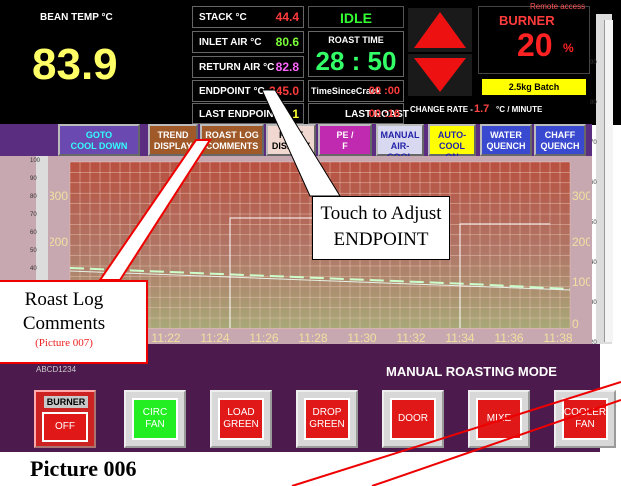  What do you see at coordinates (381, 228) in the screenshot?
I see `adjust-endpoint-callout: Touch to Adjust ENDPOINT` at bounding box center [381, 228].